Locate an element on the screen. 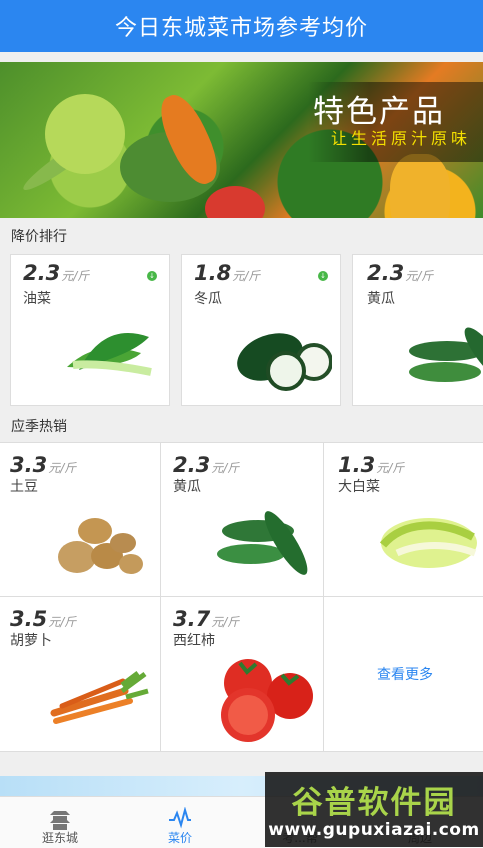 The height and width of the screenshot is (848, 483). page-header: 今日东城菜市场参考均价 is located at coordinates (241, 26).